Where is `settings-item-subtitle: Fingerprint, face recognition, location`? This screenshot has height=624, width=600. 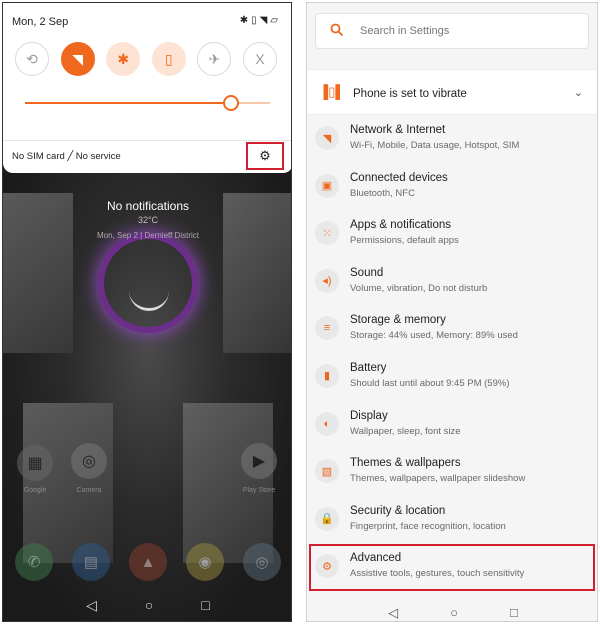
settings-item-subtitle: Fingerprint, face recognition, location is located at coordinates (428, 526).